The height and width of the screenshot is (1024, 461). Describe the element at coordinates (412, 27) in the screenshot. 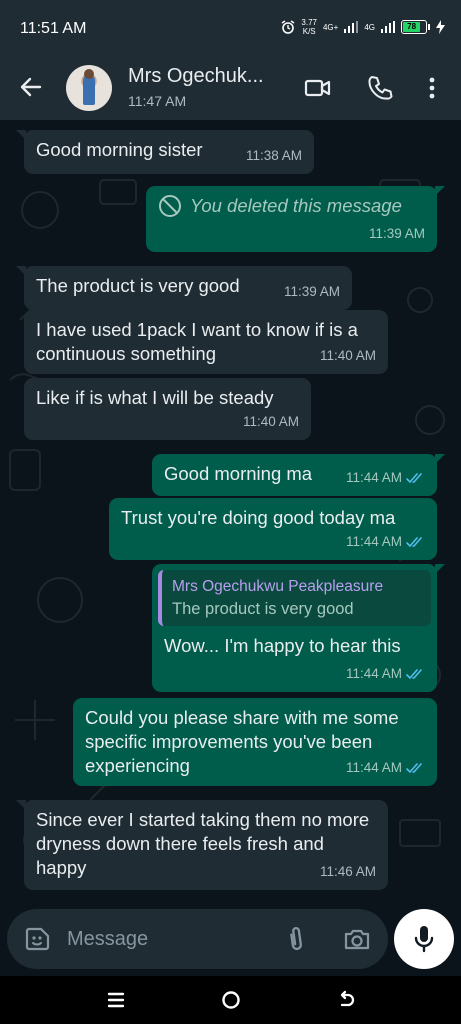

I see `battery-level: 78` at that location.